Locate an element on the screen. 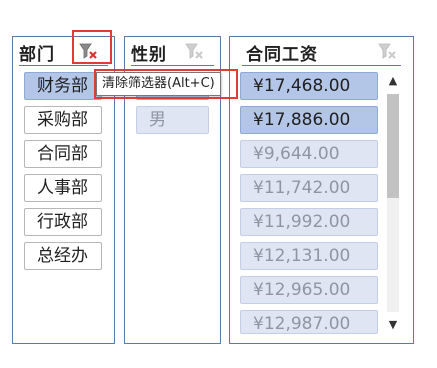 This screenshot has height=368, width=437. scroll-up-arrow-icon: ▲ is located at coordinates (393, 81).